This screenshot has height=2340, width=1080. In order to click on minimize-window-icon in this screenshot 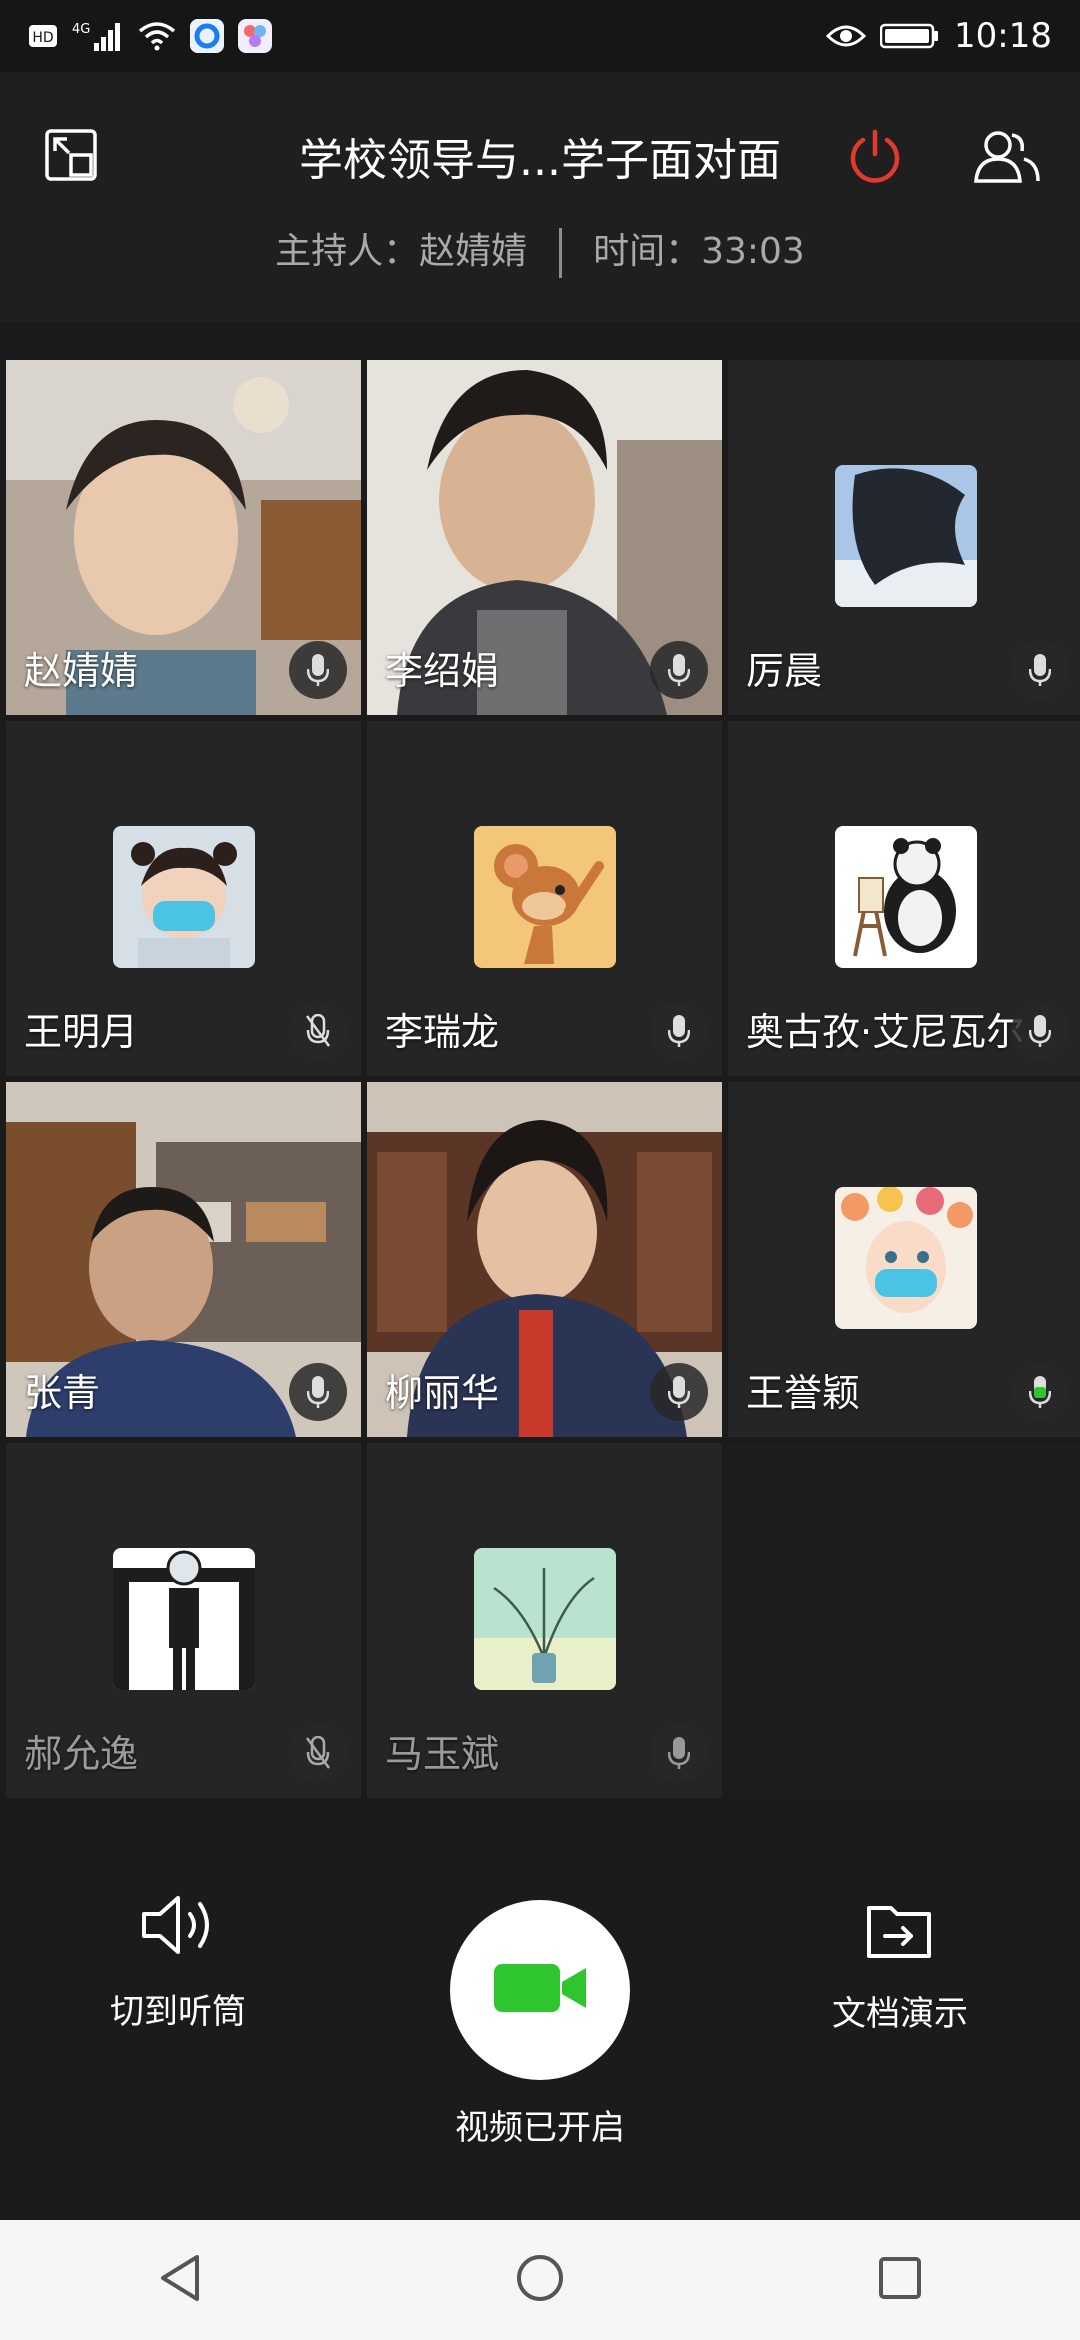, I will do `click(71, 157)`.